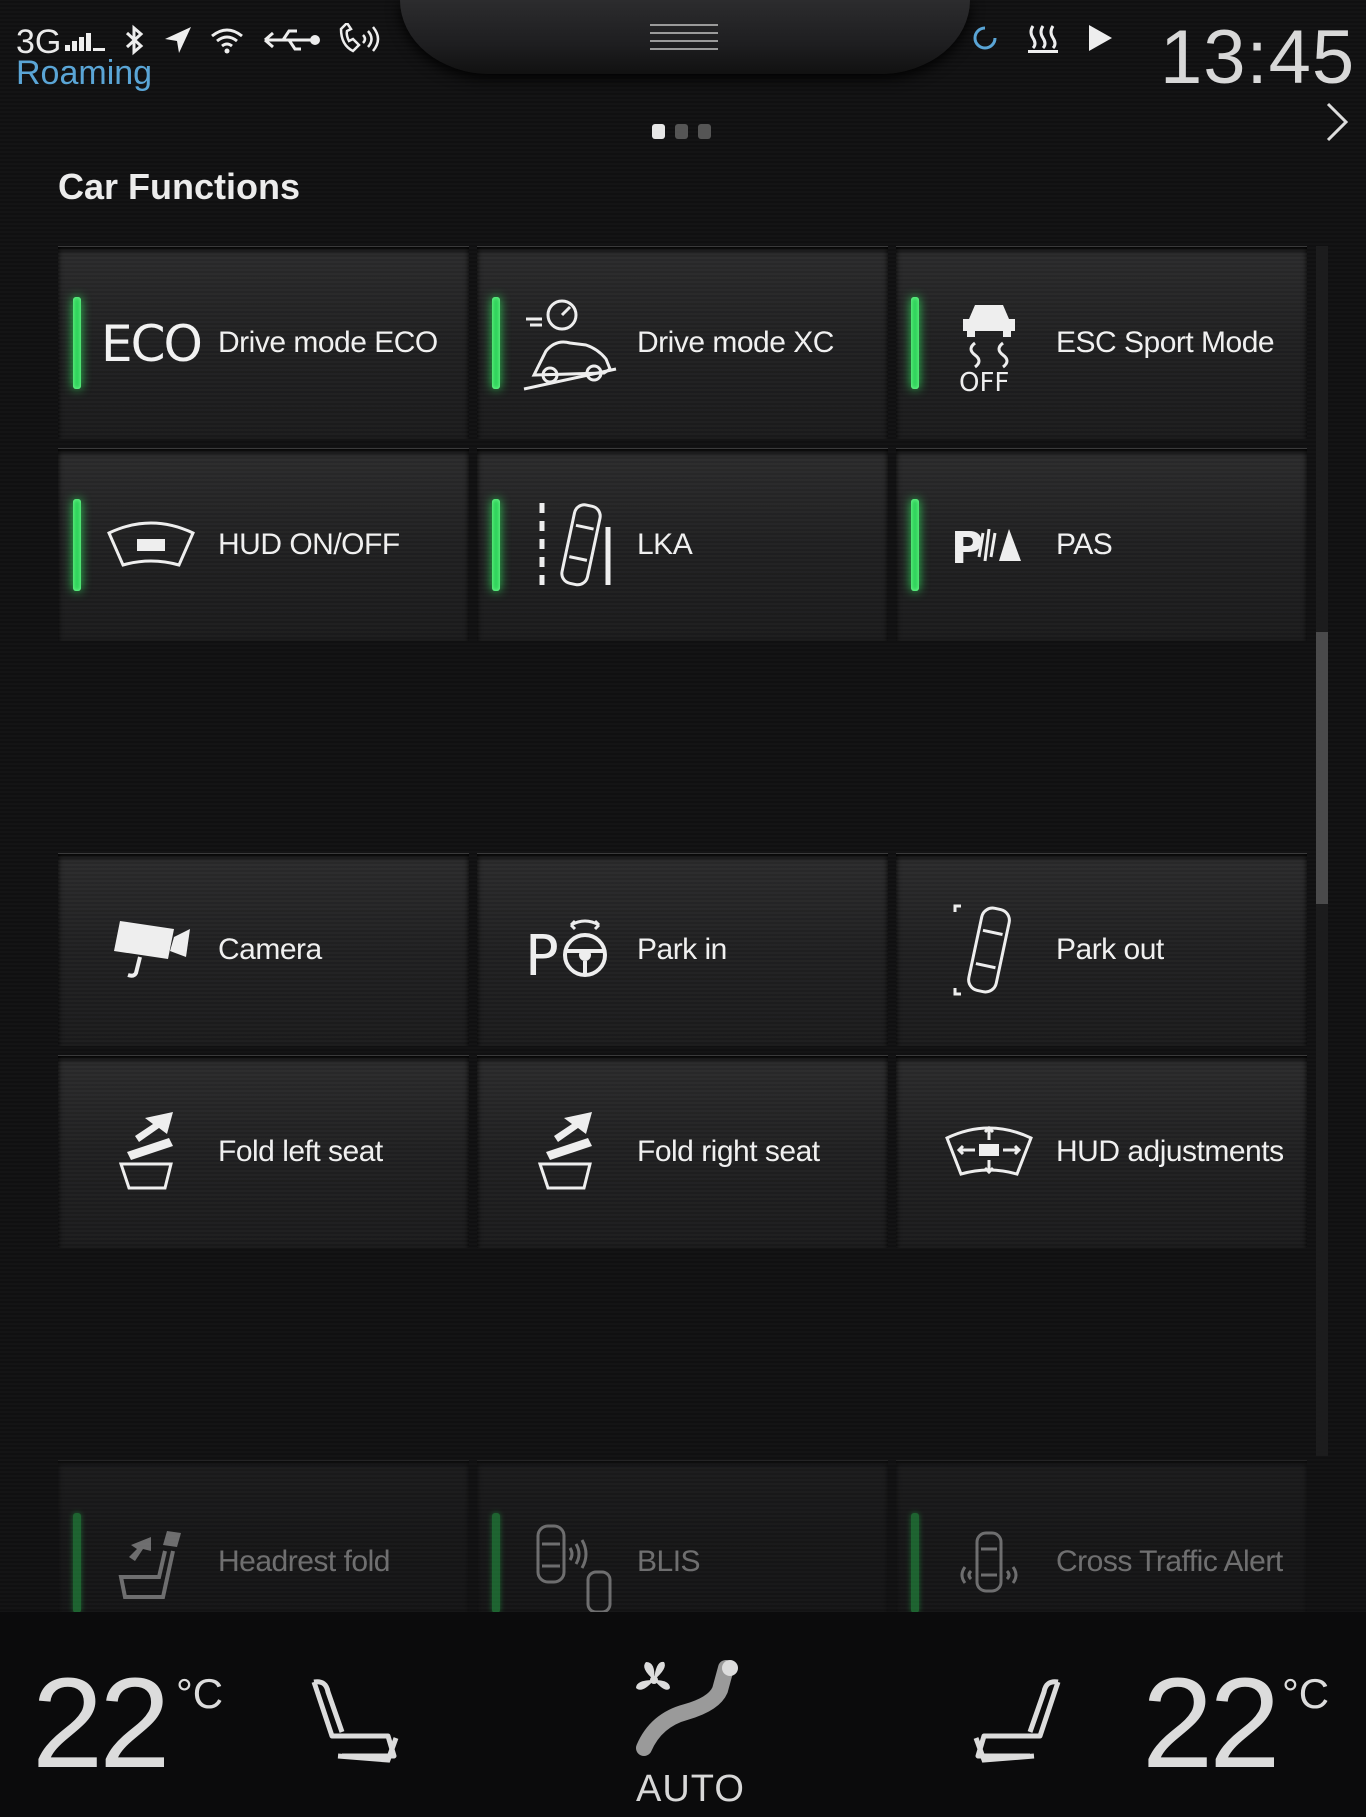  What do you see at coordinates (989, 950) in the screenshot?
I see `park-out-icon` at bounding box center [989, 950].